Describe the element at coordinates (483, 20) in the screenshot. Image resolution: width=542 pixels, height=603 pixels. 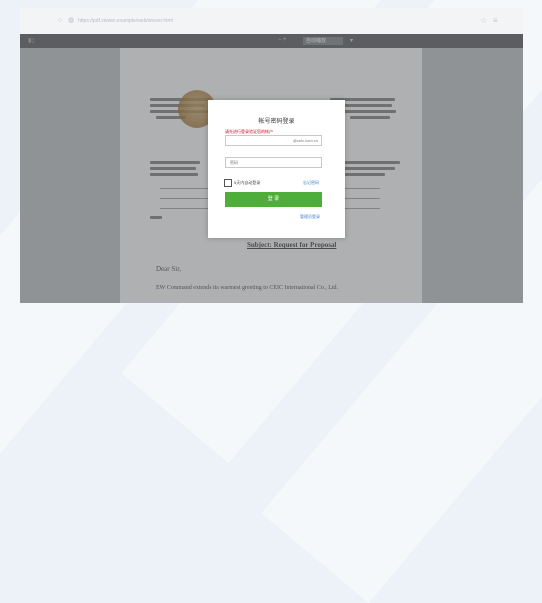
I see `bookmark-icon: ☆` at that location.